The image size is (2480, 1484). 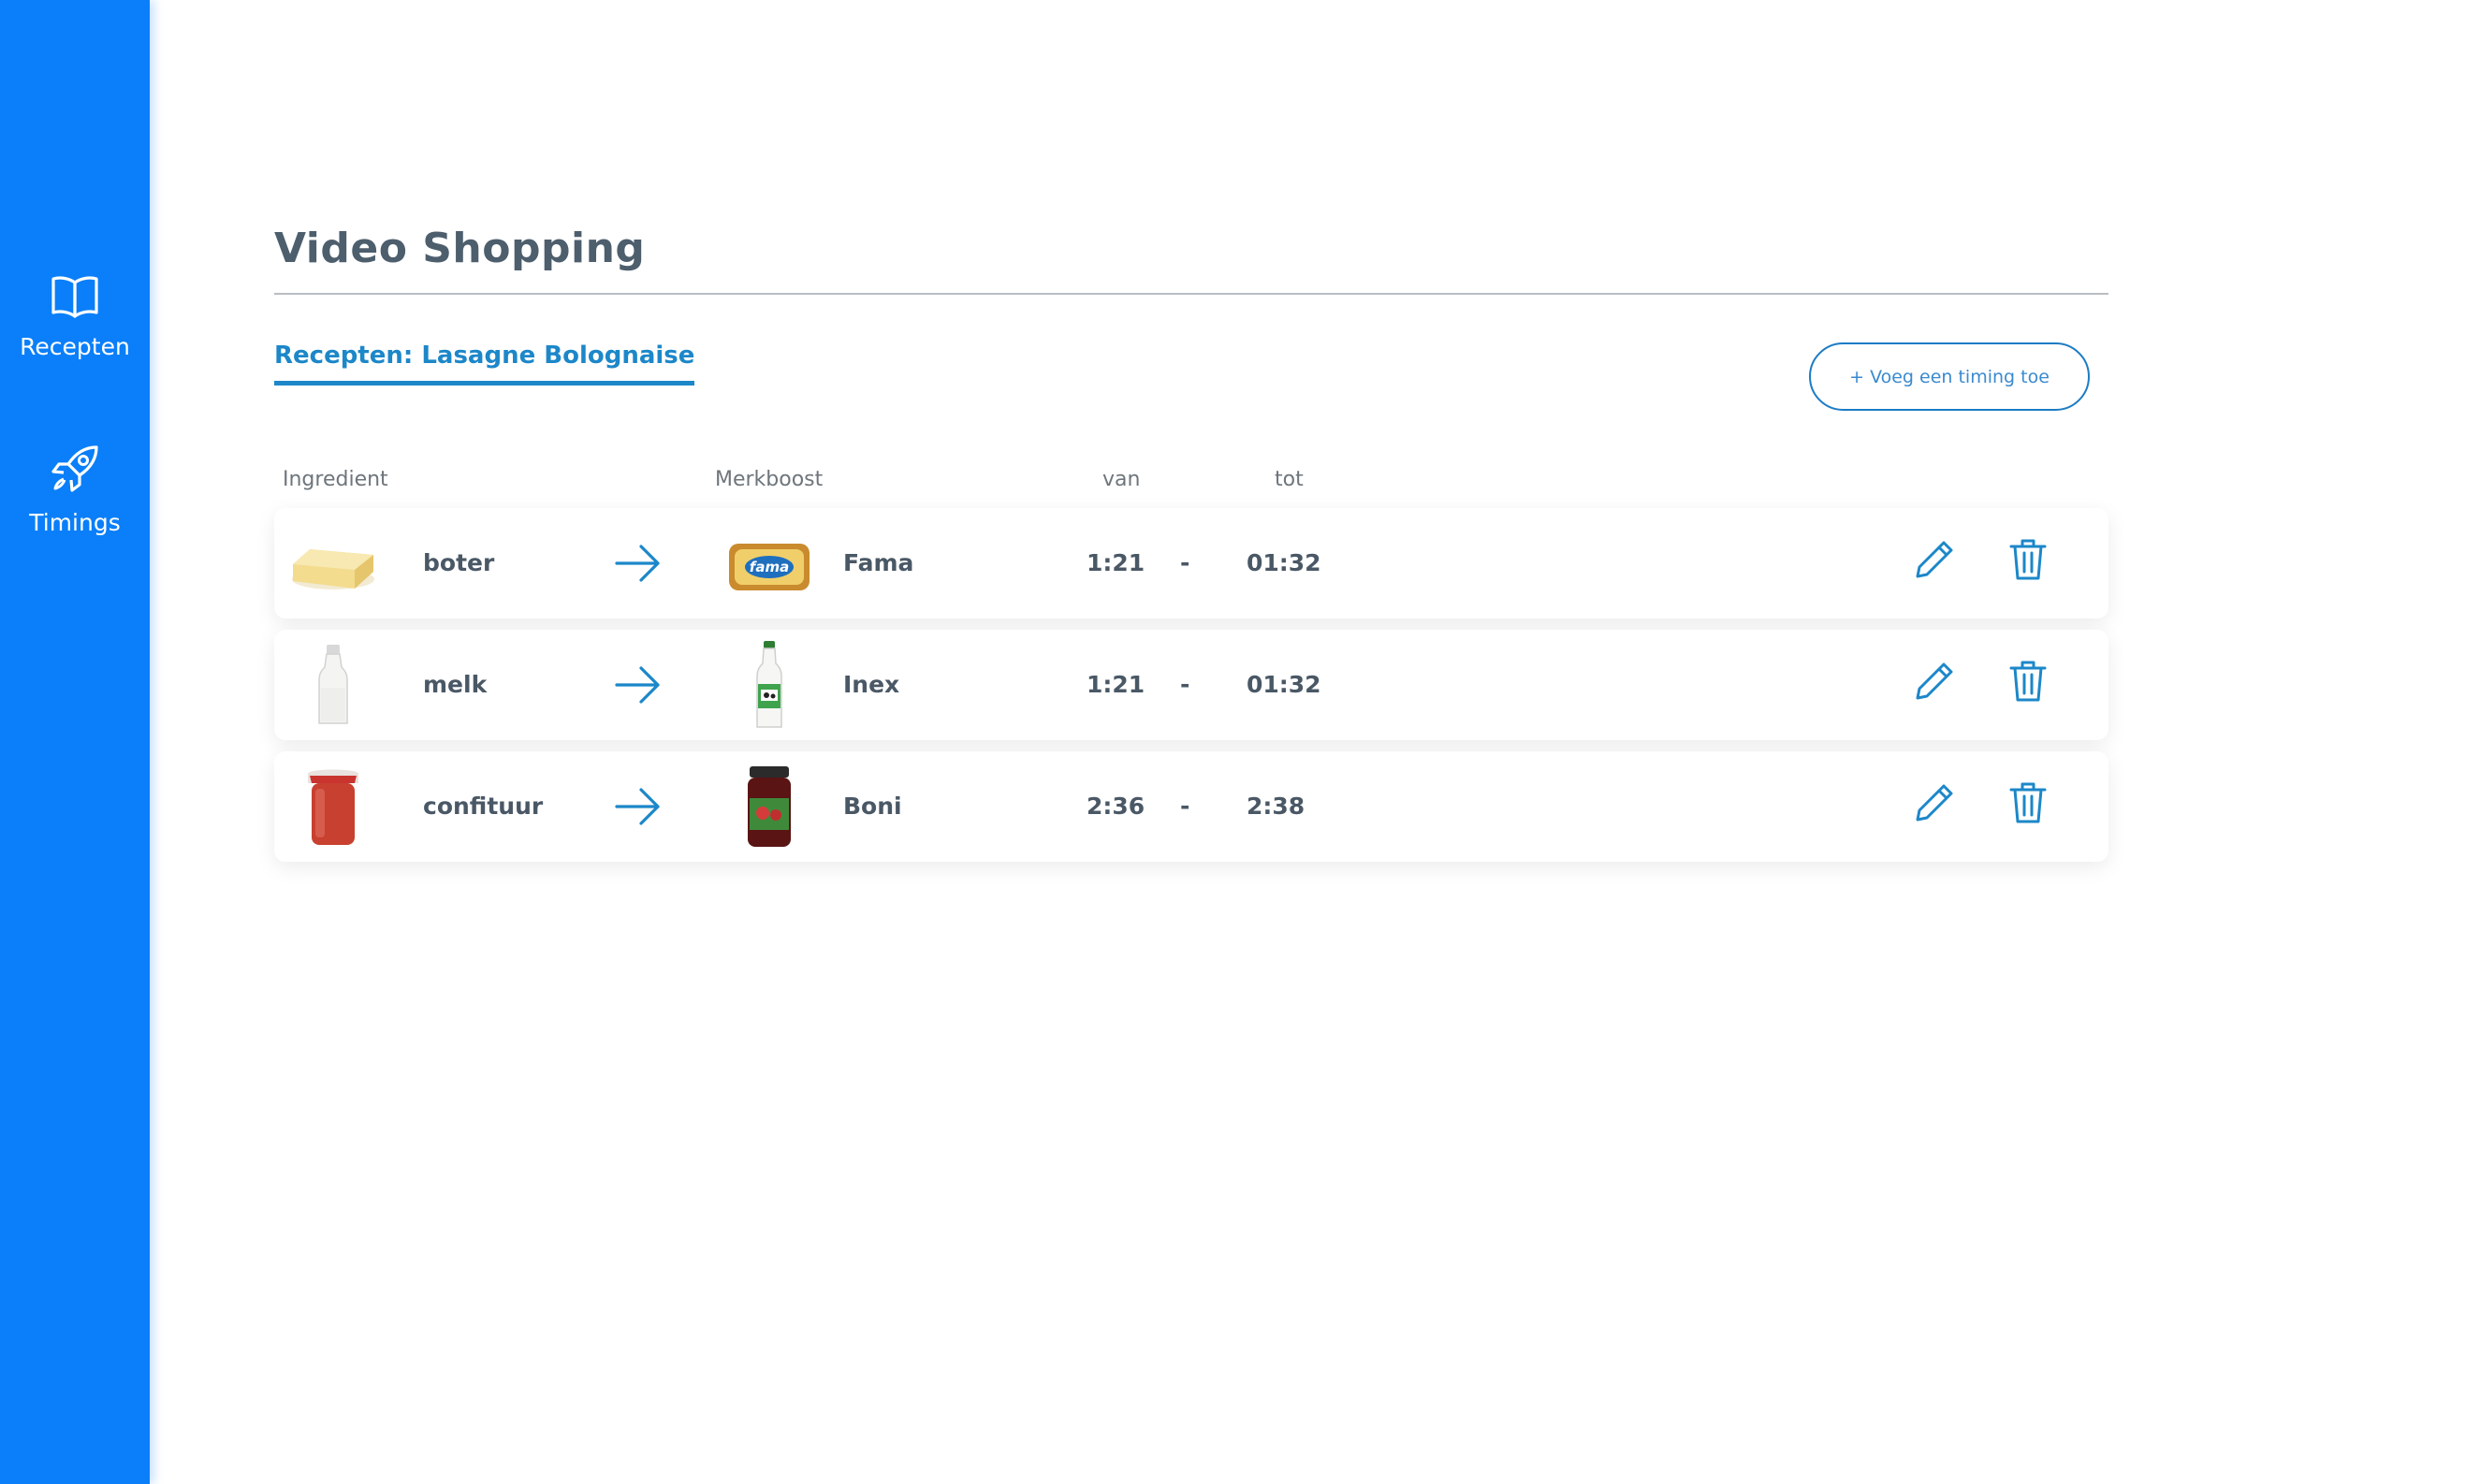 I want to click on book-icon, so click(x=74, y=297).